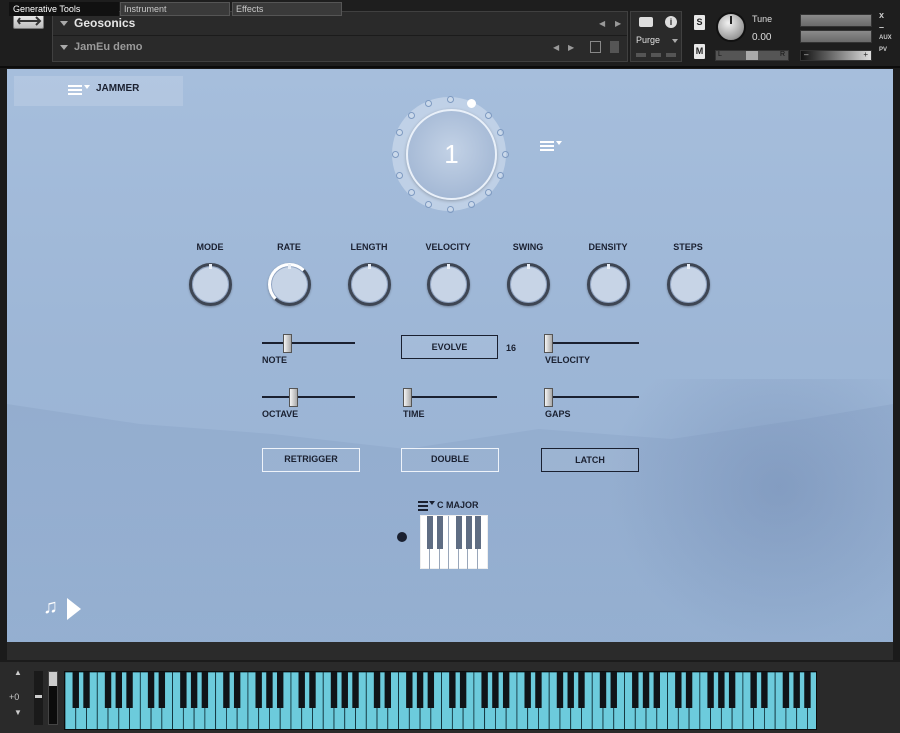 The width and height of the screenshot is (900, 733). Describe the element at coordinates (602, 23) in the screenshot. I see `prev-instrument-icon: ◀` at that location.